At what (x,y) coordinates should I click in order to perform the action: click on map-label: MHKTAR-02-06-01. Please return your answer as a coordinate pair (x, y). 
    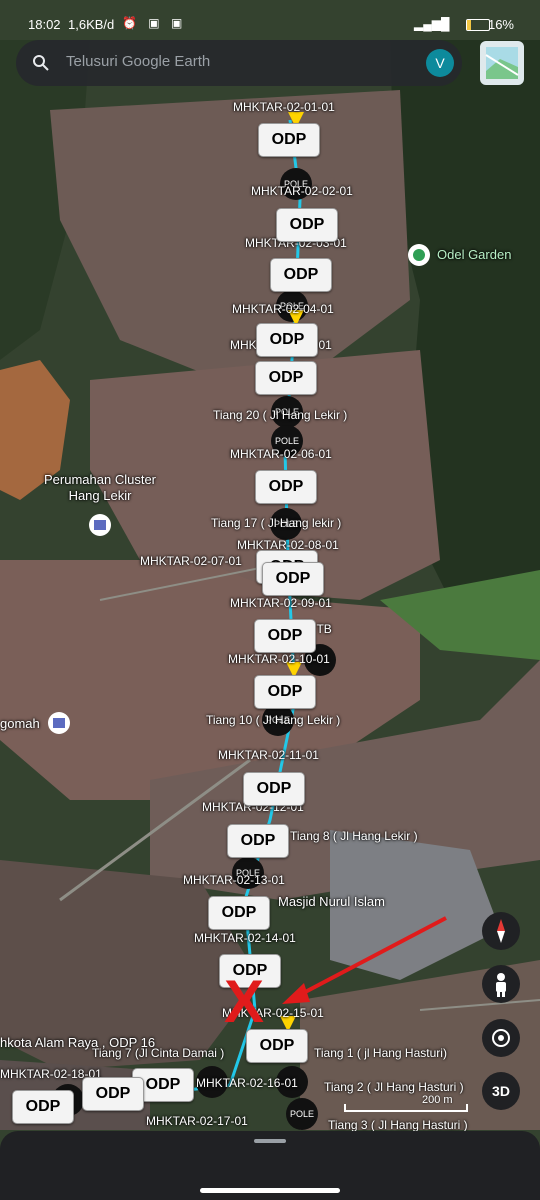
    Looking at the image, I should click on (281, 454).